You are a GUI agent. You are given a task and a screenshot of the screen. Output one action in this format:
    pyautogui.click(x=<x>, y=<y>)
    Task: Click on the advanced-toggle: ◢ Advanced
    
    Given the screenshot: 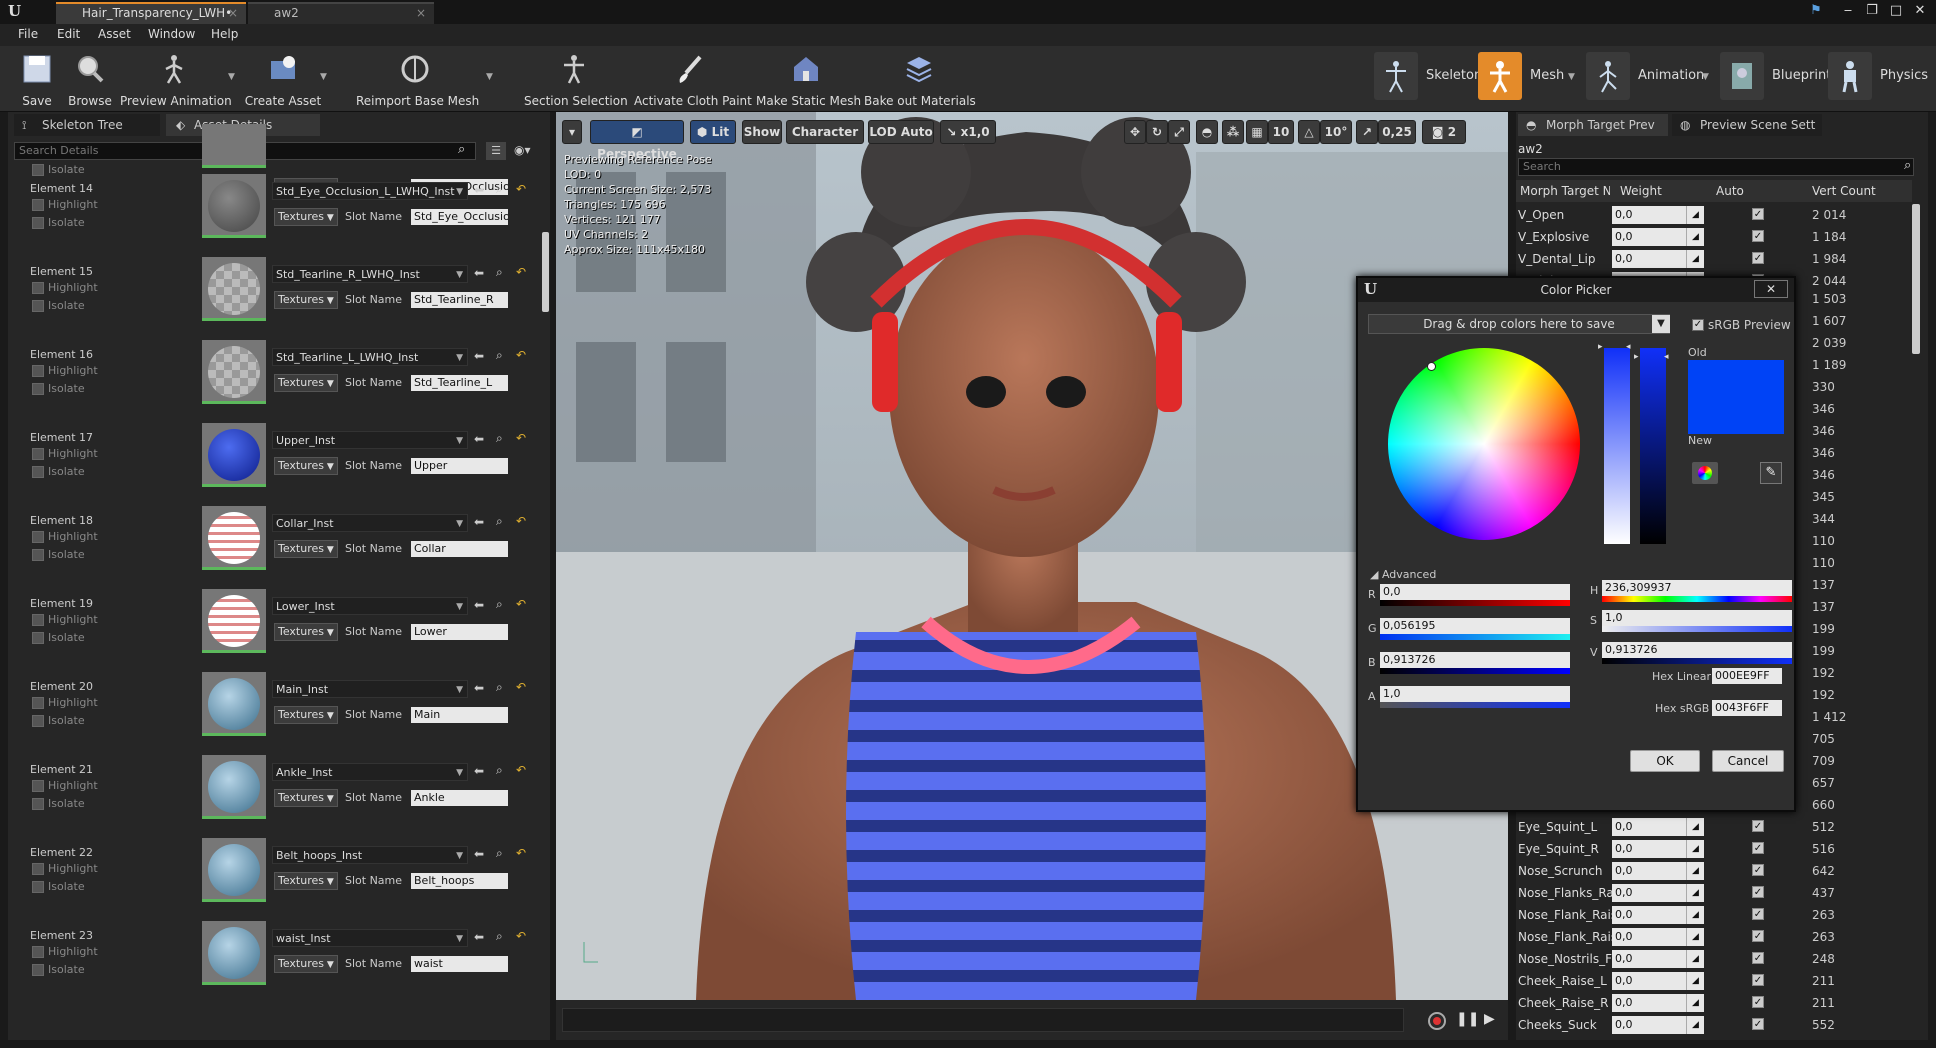 What is the action you would take?
    pyautogui.click(x=1403, y=574)
    